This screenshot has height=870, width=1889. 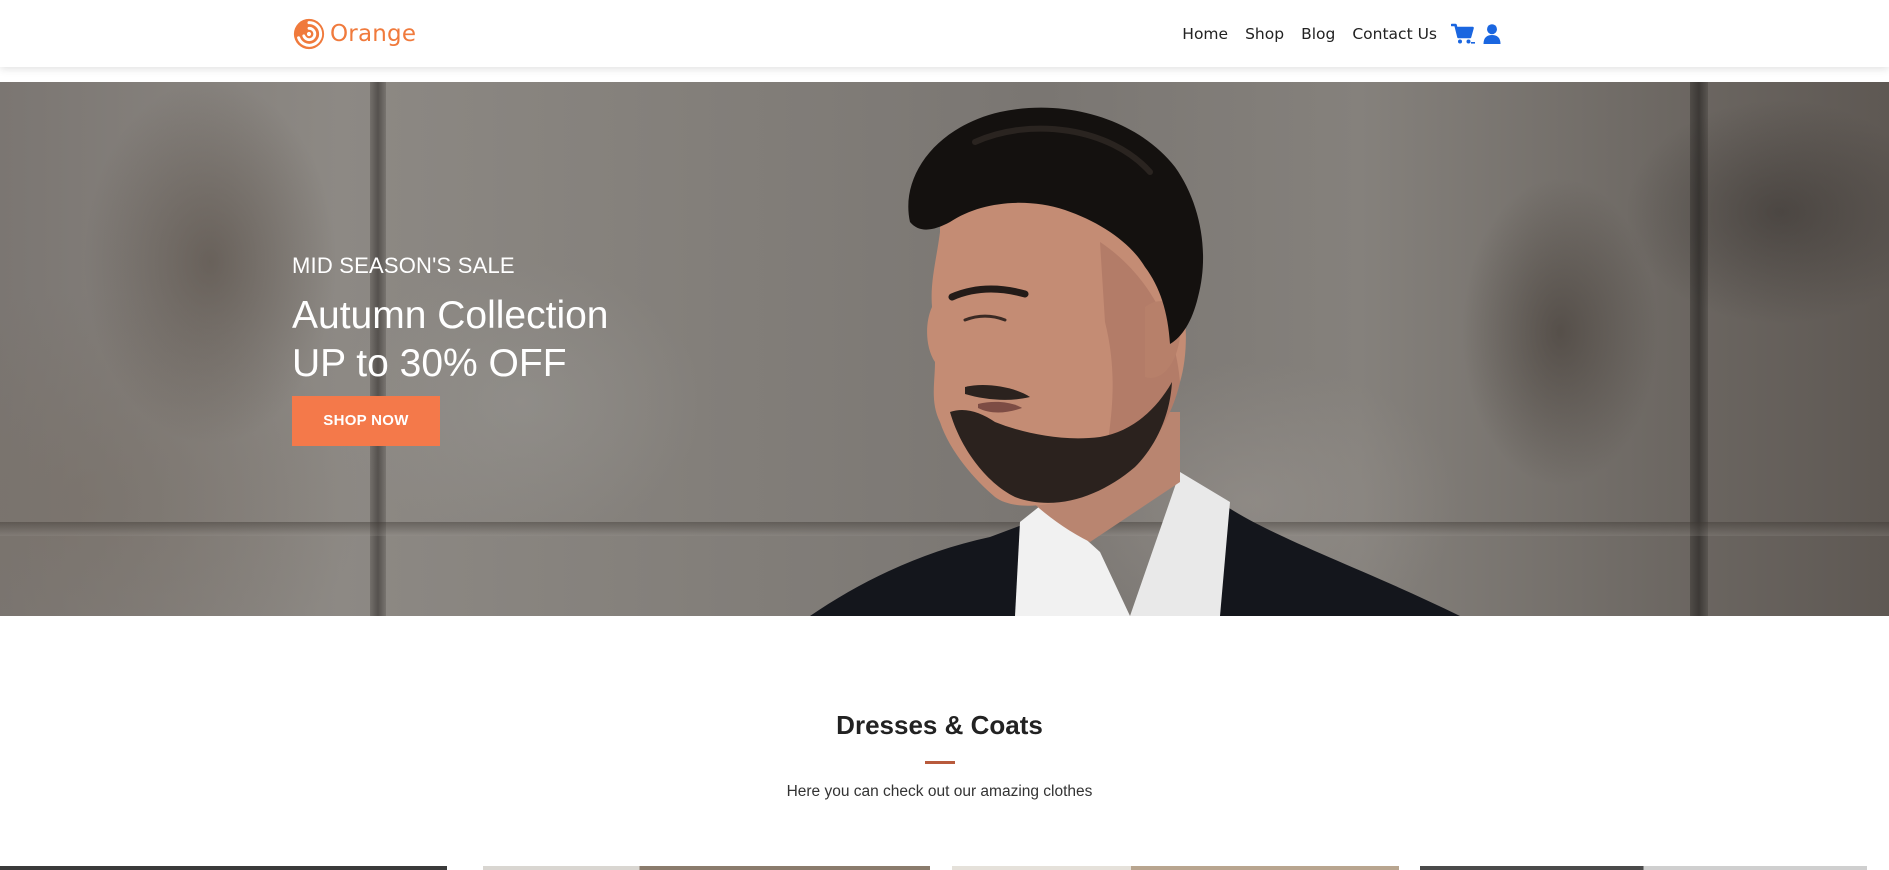 I want to click on brand-name: Orange, so click(x=373, y=34).